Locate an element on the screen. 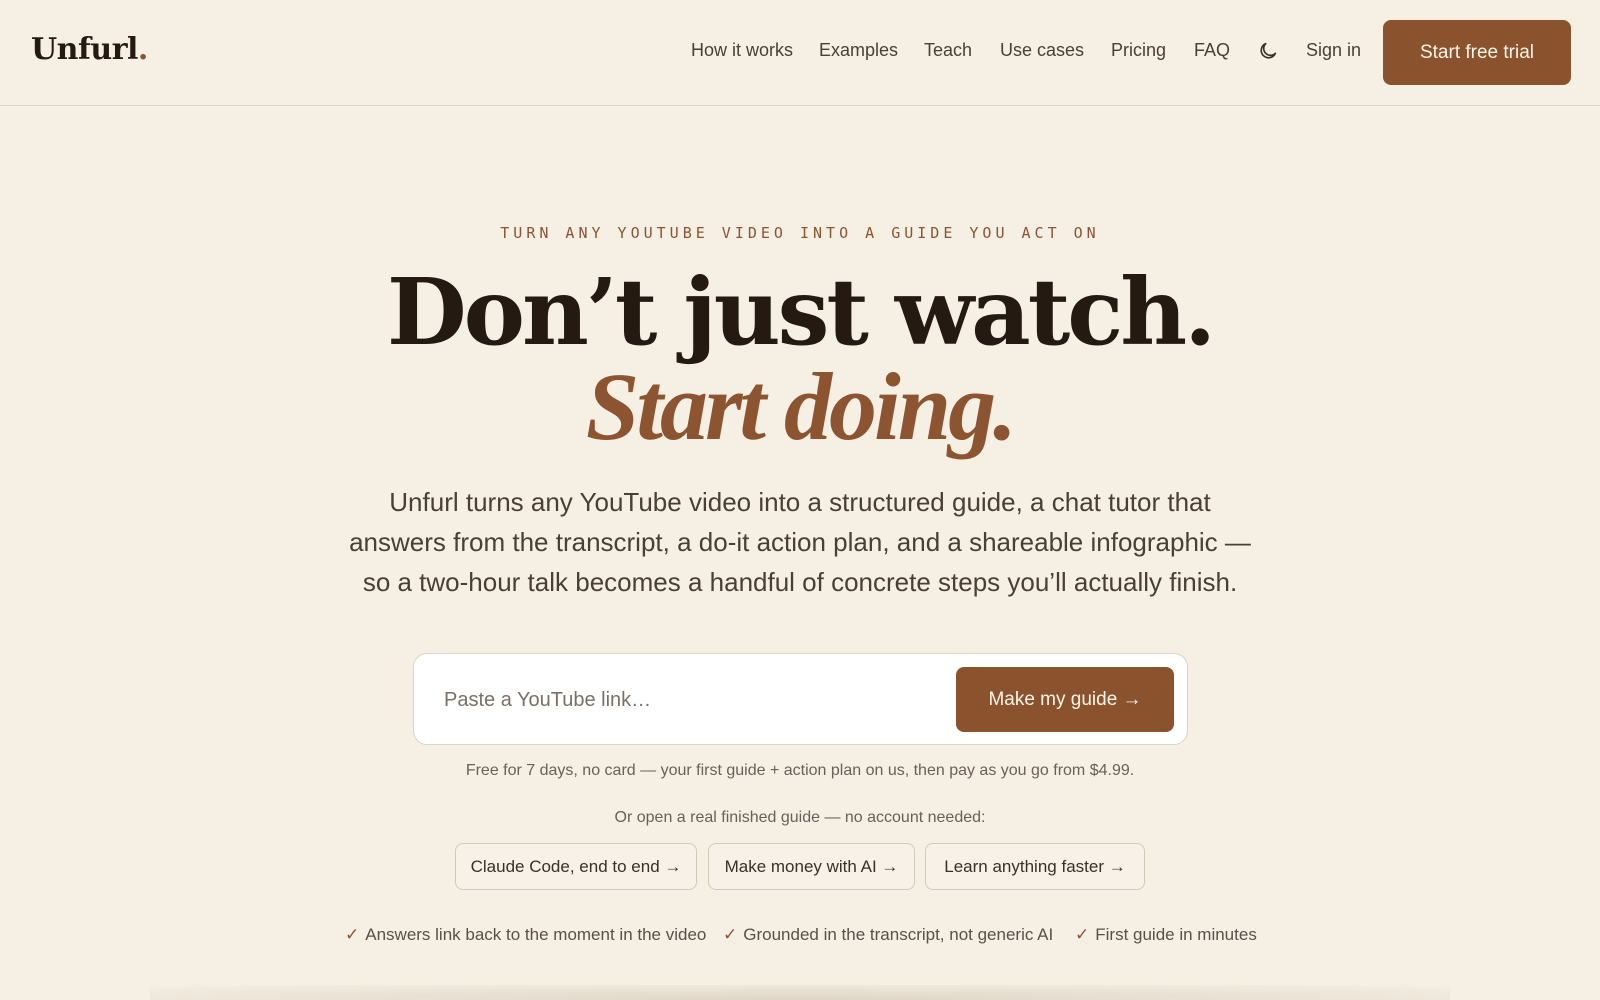 The image size is (1600, 1000). nav-teach: Teach is located at coordinates (948, 50).